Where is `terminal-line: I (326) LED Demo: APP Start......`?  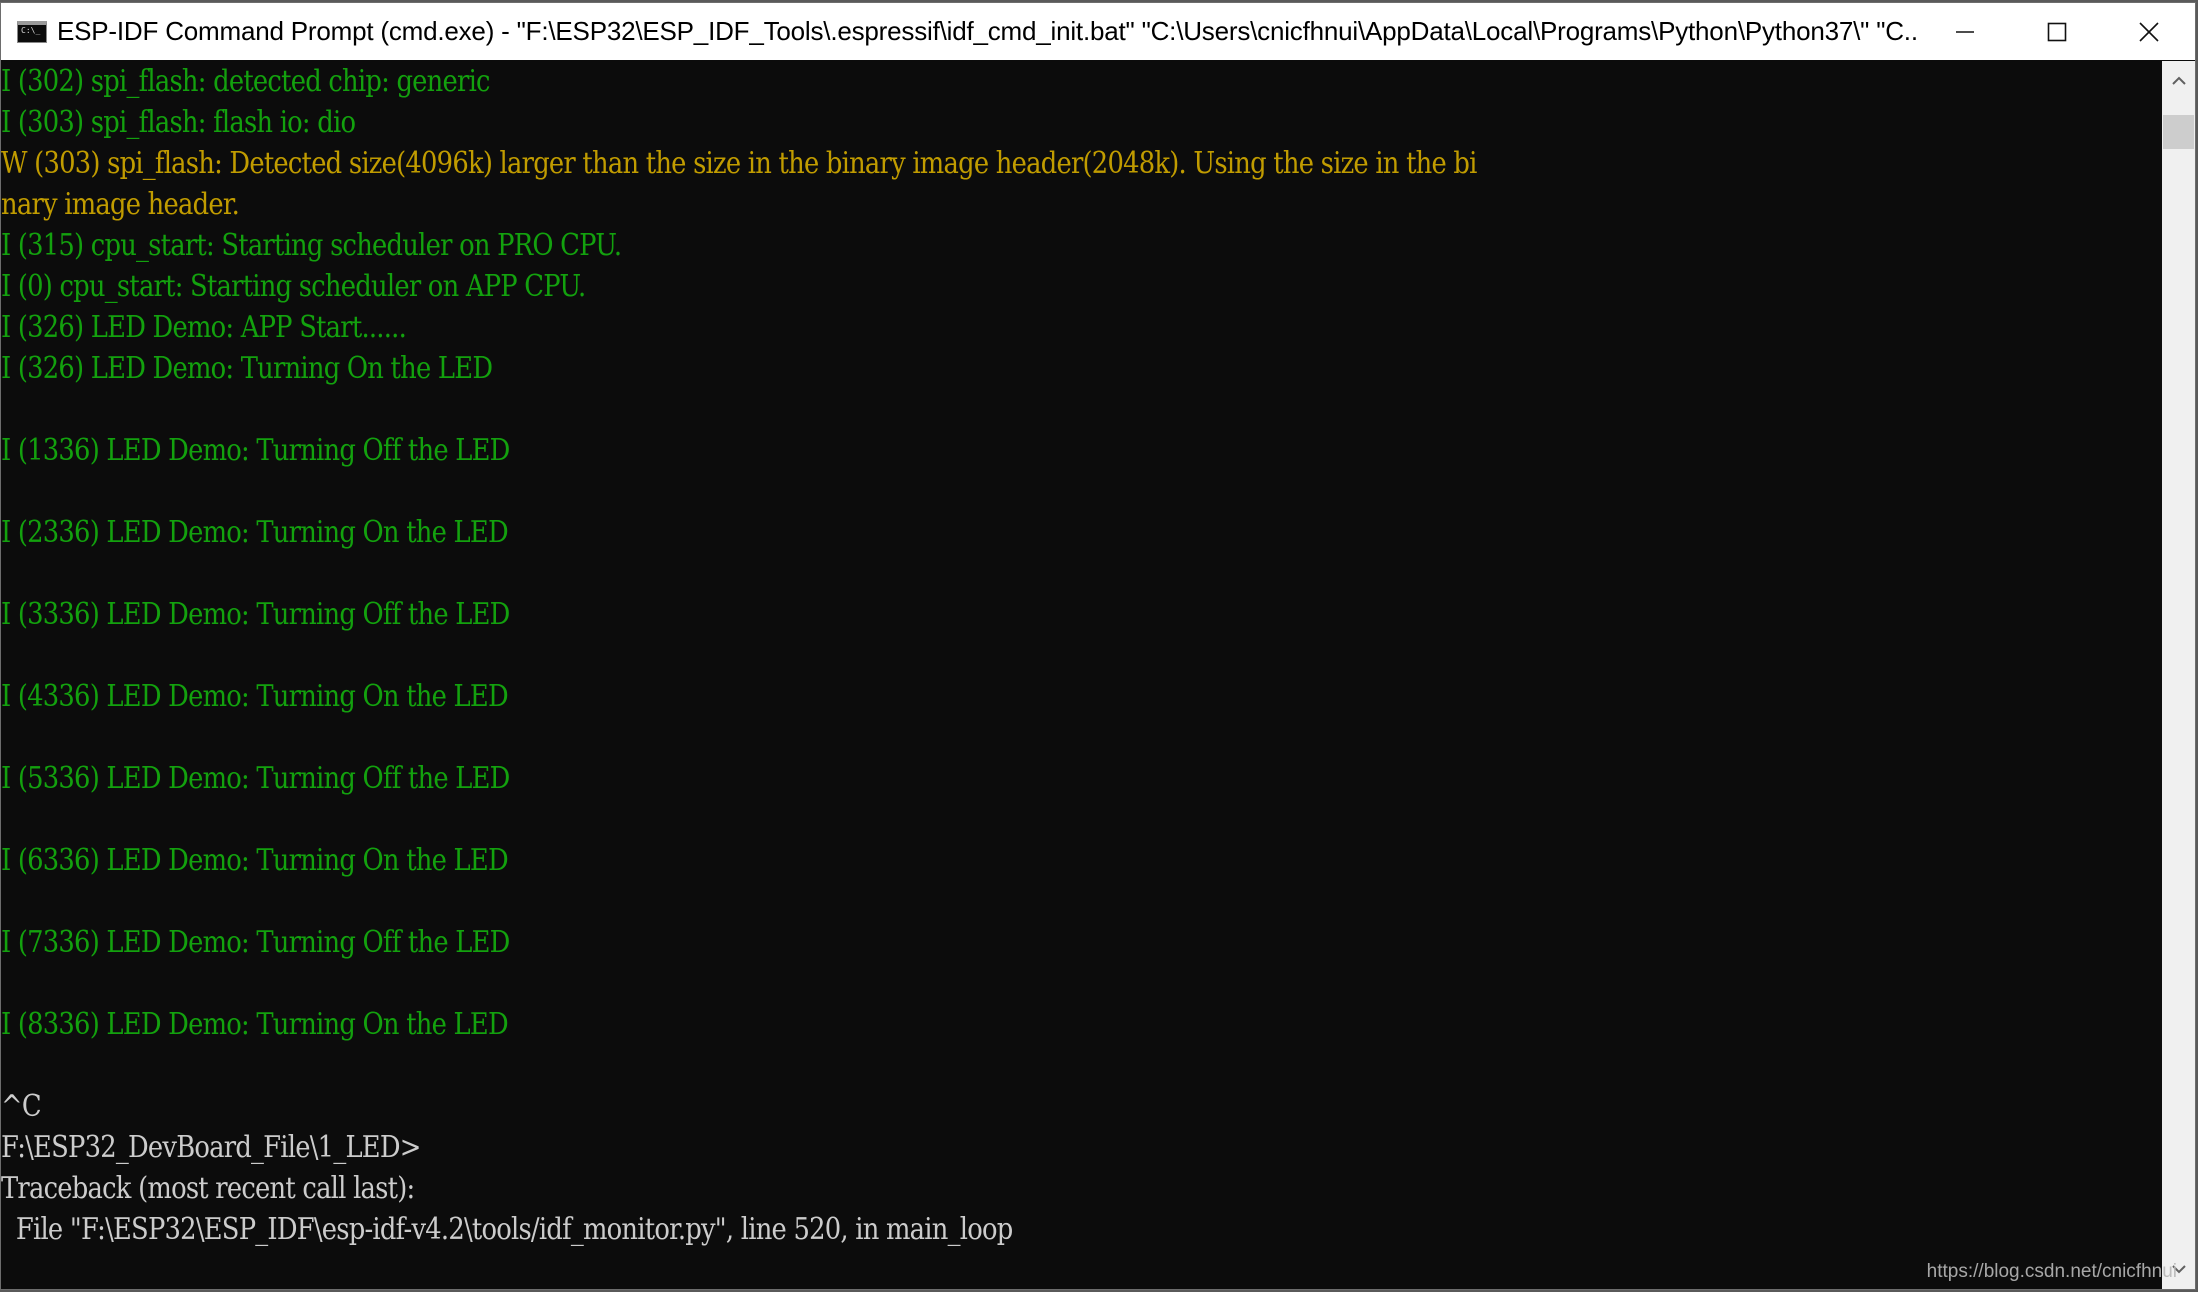
terminal-line: I (326) LED Demo: APP Start...... is located at coordinates (204, 327).